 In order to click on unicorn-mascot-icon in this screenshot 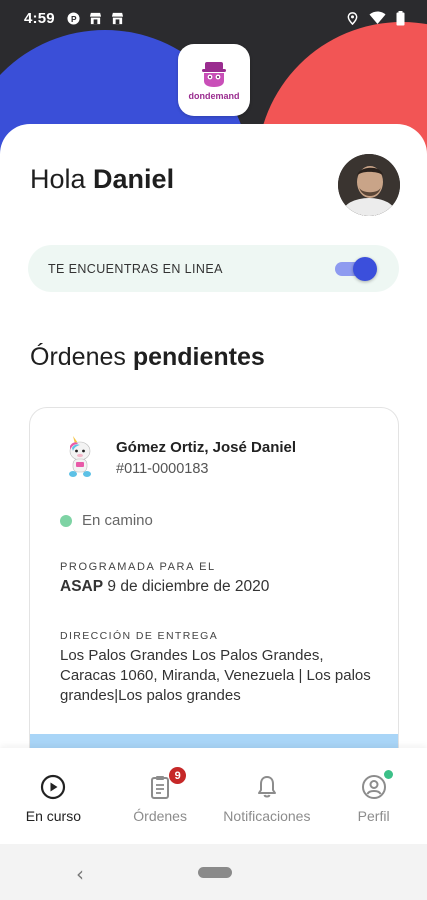, I will do `click(80, 456)`.